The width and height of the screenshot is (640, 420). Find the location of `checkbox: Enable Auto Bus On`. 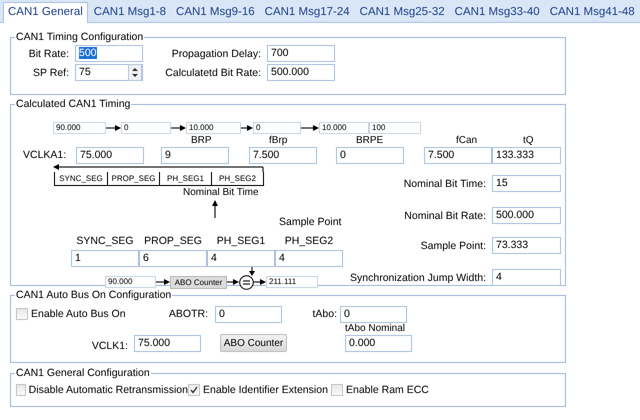

checkbox: Enable Auto Bus On is located at coordinates (91, 314).